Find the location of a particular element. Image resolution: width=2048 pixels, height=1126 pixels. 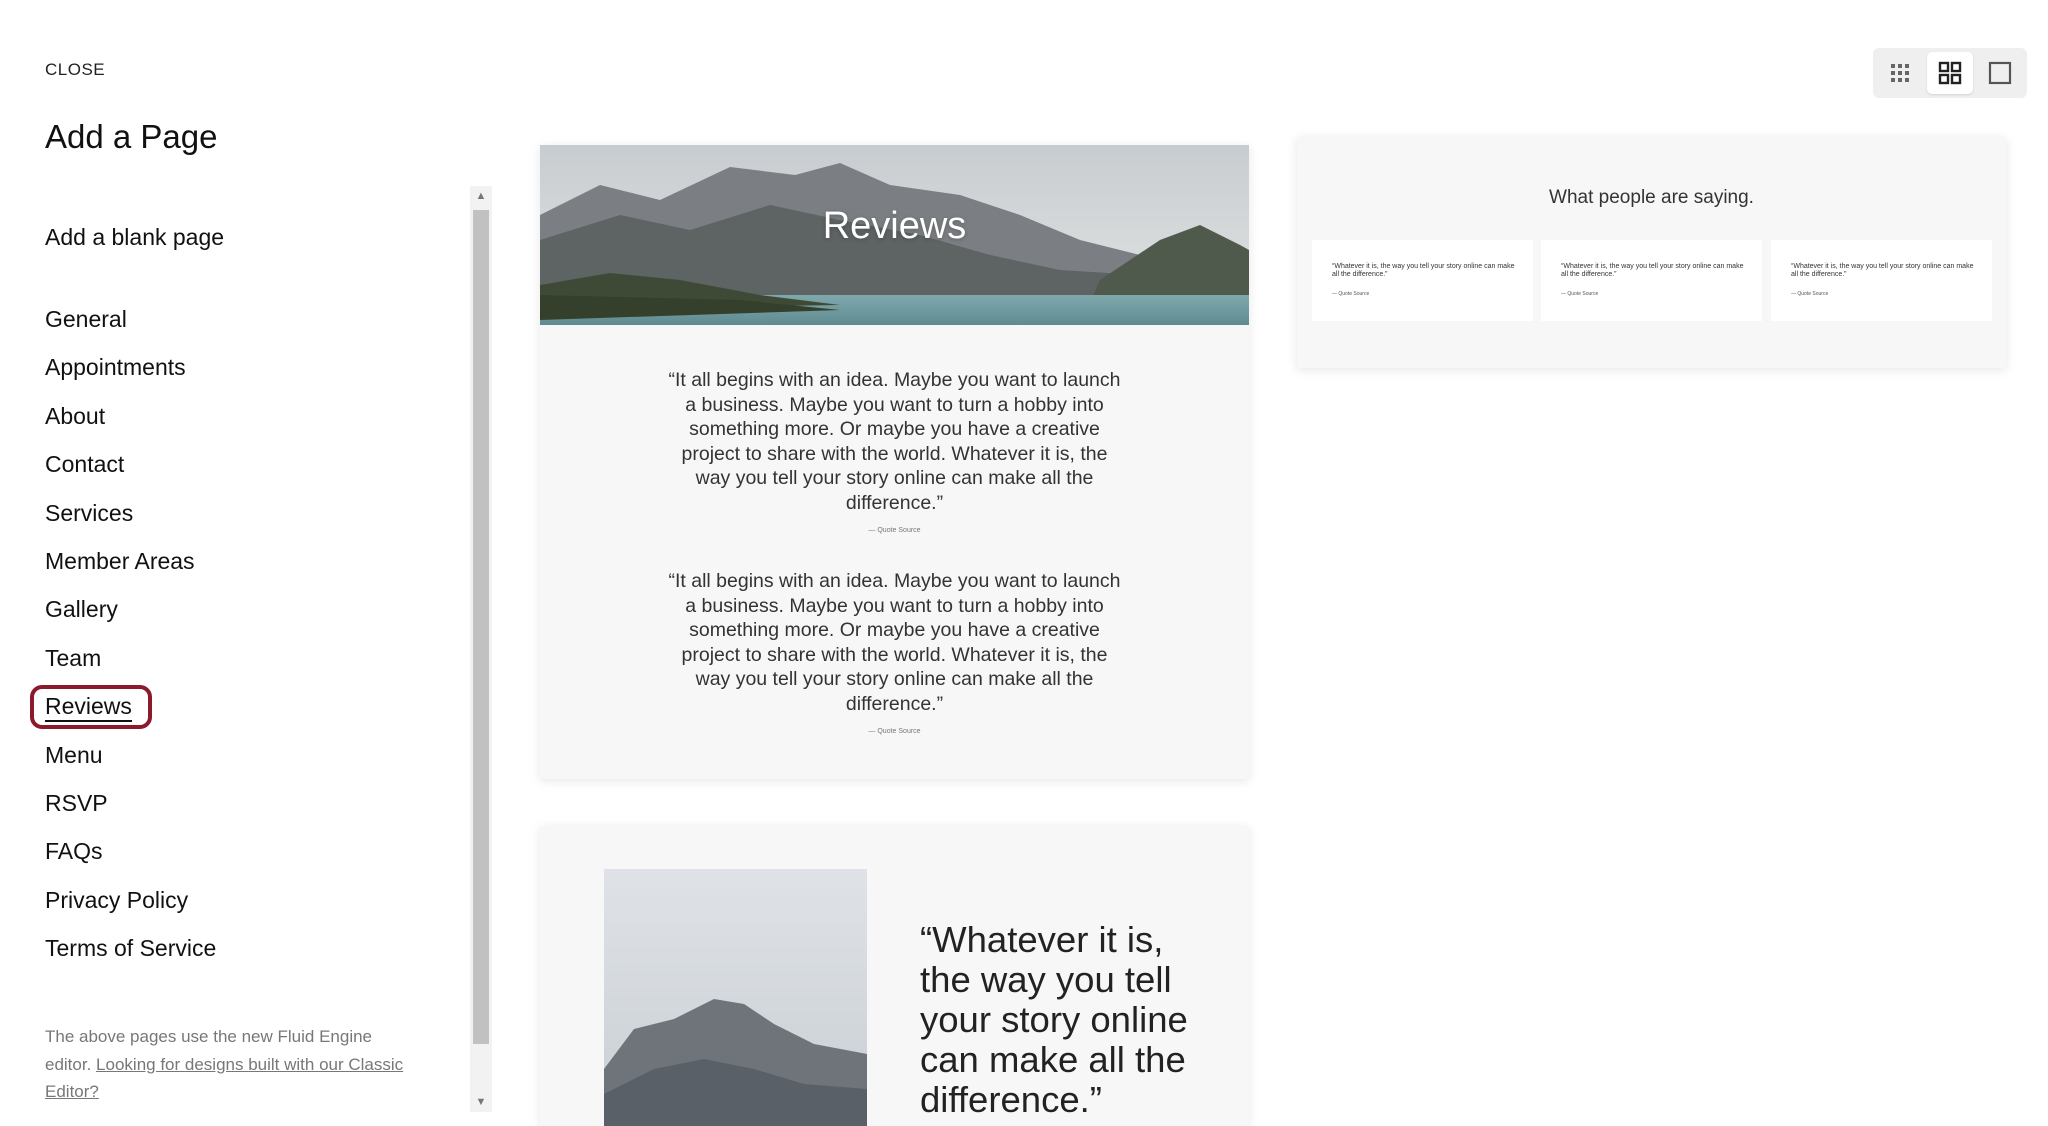

small-grid-view-button is located at coordinates (1900, 73).